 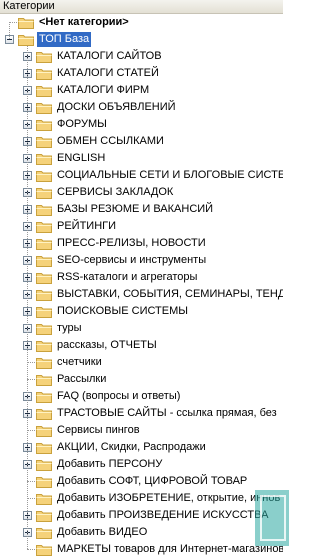 I want to click on tree-item: ФОРУМЫ, so click(x=141, y=124).